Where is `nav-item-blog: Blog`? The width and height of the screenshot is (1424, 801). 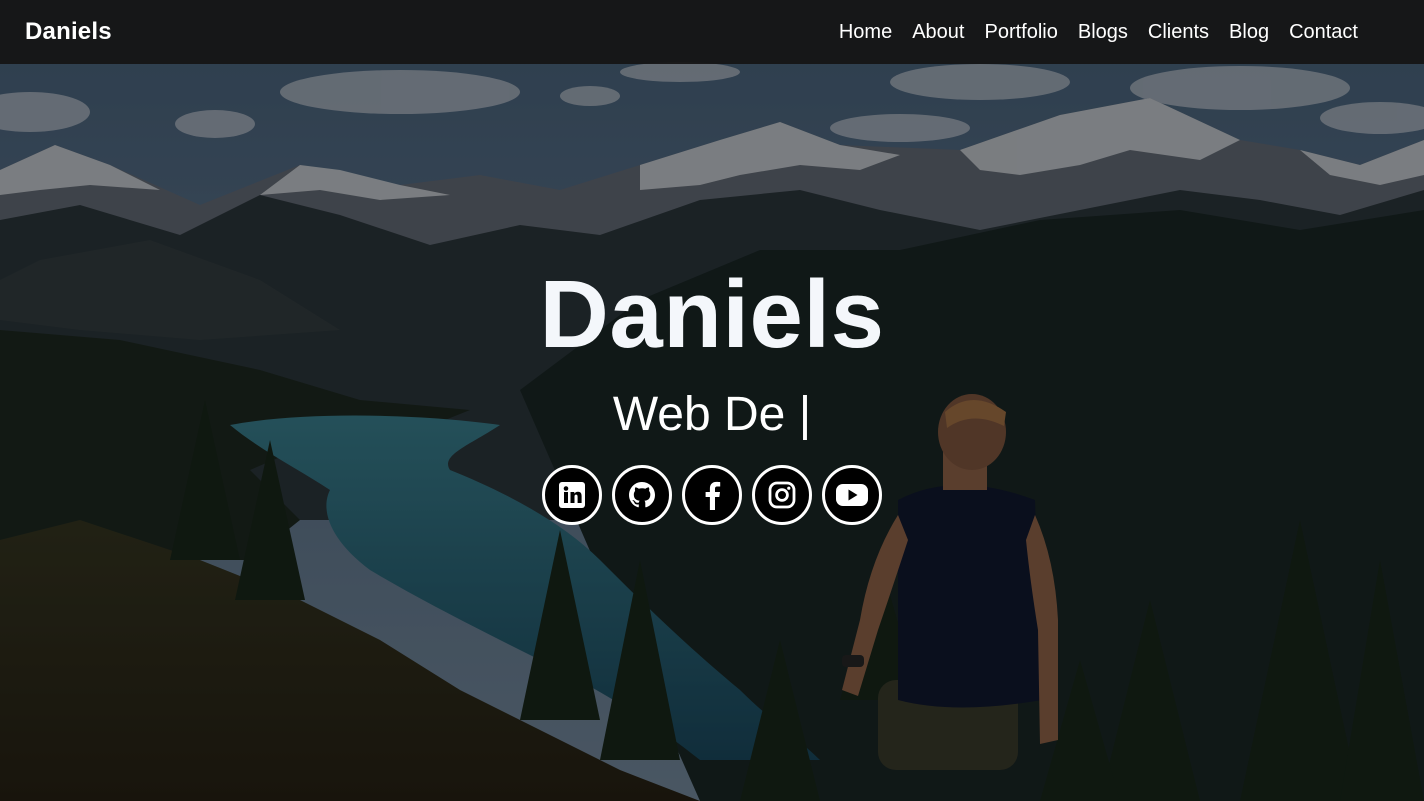
nav-item-blog: Blog is located at coordinates (1249, 32).